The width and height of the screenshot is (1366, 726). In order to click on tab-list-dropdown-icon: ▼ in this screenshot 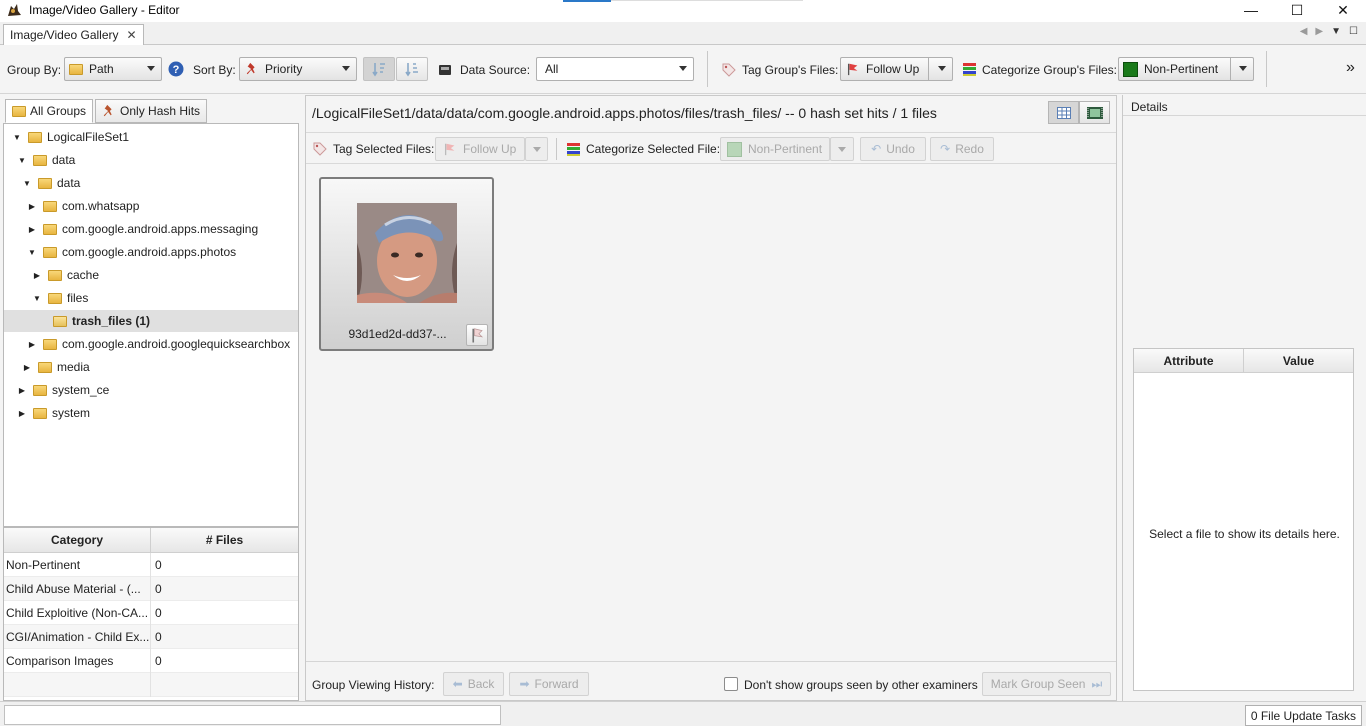, I will do `click(1336, 31)`.